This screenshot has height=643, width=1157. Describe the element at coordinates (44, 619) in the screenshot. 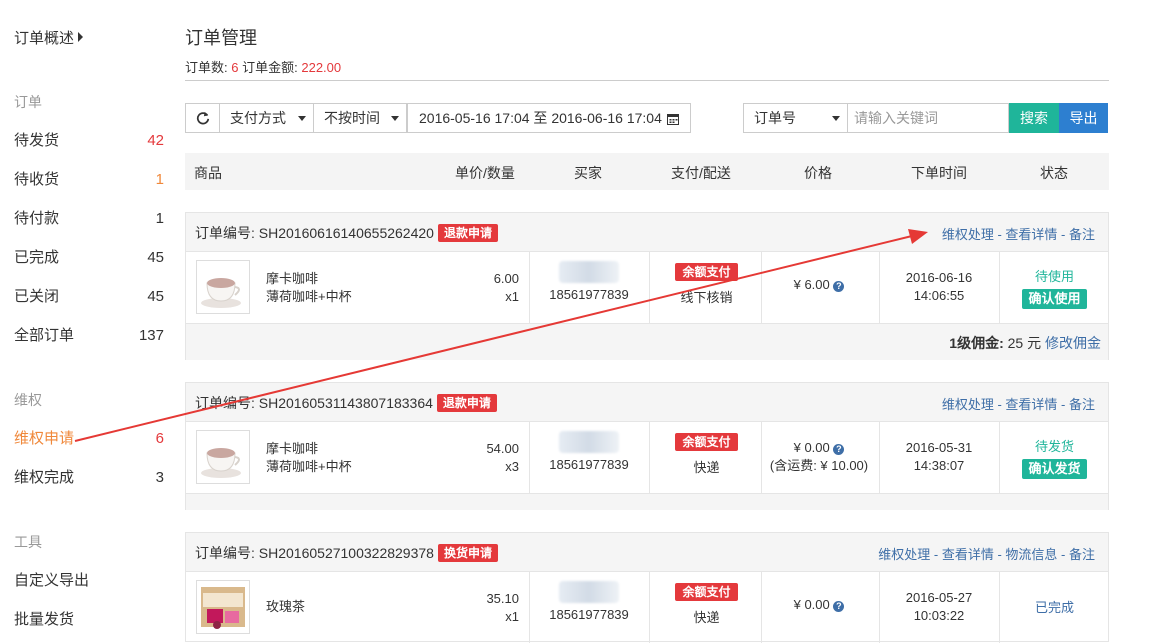

I see `sidebar-item-label: 批量发货` at that location.